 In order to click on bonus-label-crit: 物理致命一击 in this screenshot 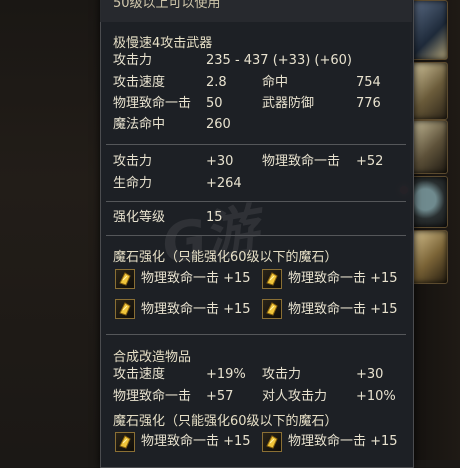, I will do `click(301, 161)`.